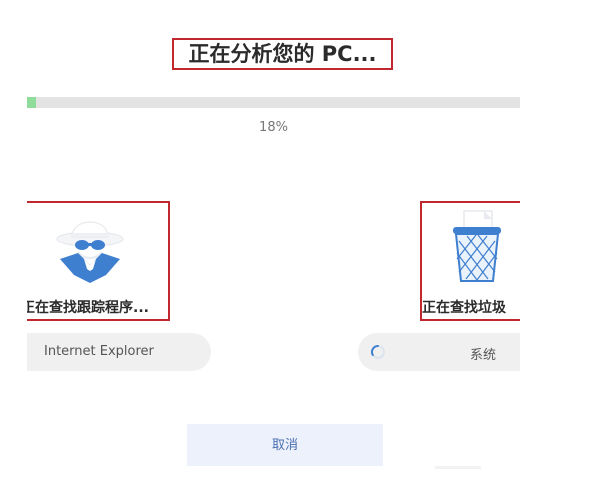  I want to click on loading-spinner-icon, so click(378, 354).